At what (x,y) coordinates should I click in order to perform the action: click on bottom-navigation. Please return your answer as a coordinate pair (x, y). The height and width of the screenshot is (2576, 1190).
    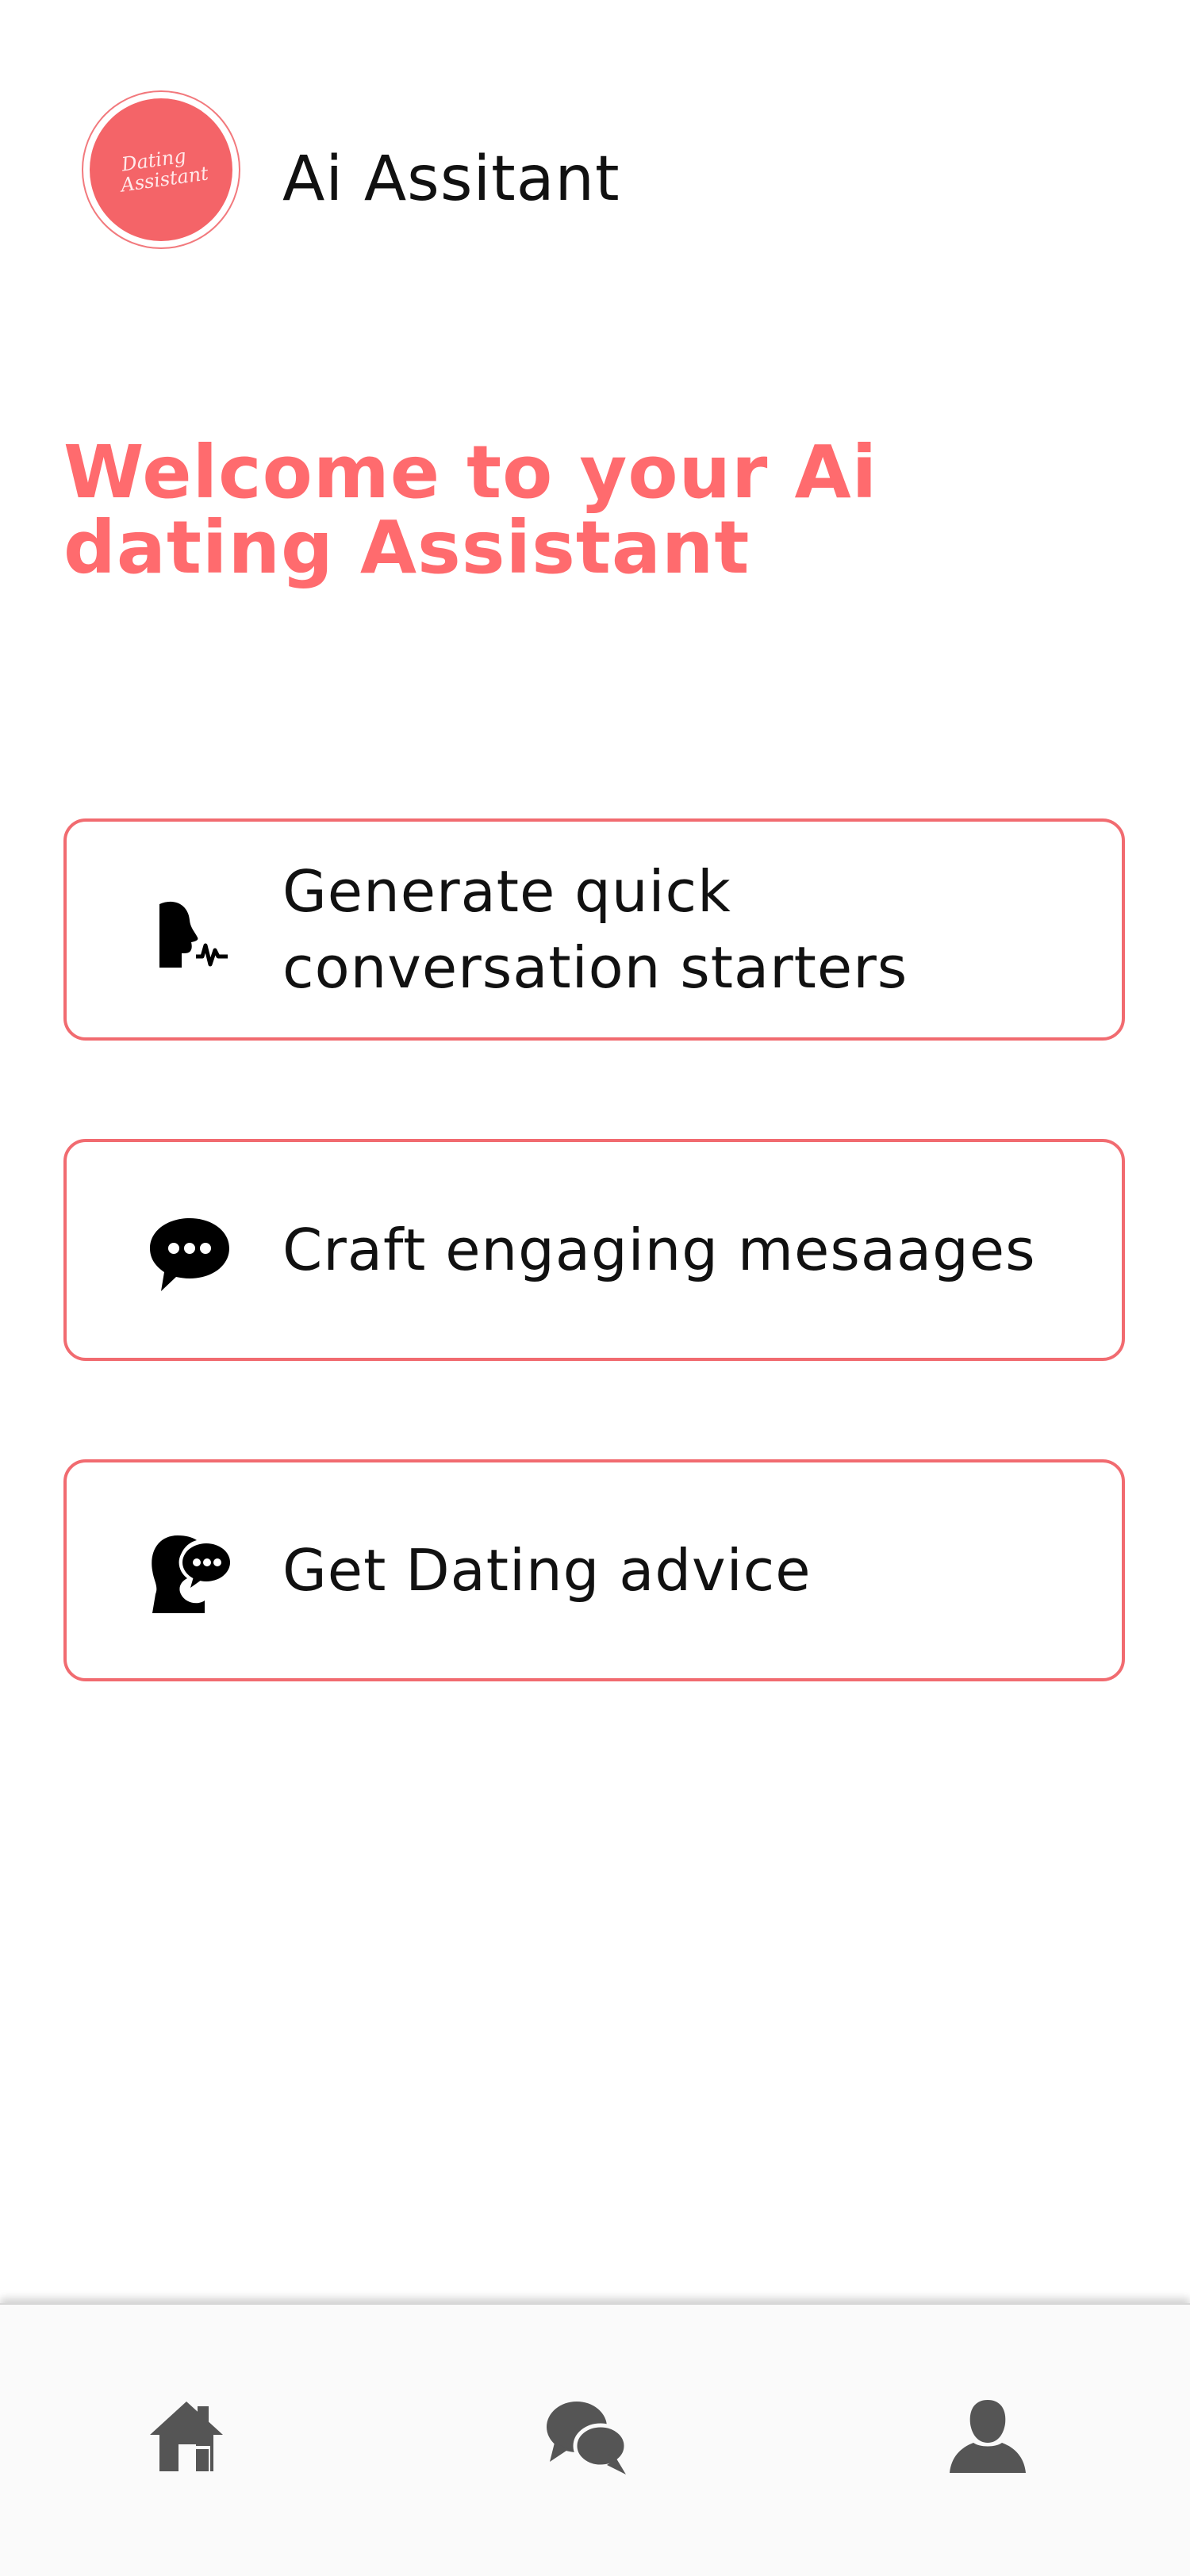
    Looking at the image, I should click on (595, 2439).